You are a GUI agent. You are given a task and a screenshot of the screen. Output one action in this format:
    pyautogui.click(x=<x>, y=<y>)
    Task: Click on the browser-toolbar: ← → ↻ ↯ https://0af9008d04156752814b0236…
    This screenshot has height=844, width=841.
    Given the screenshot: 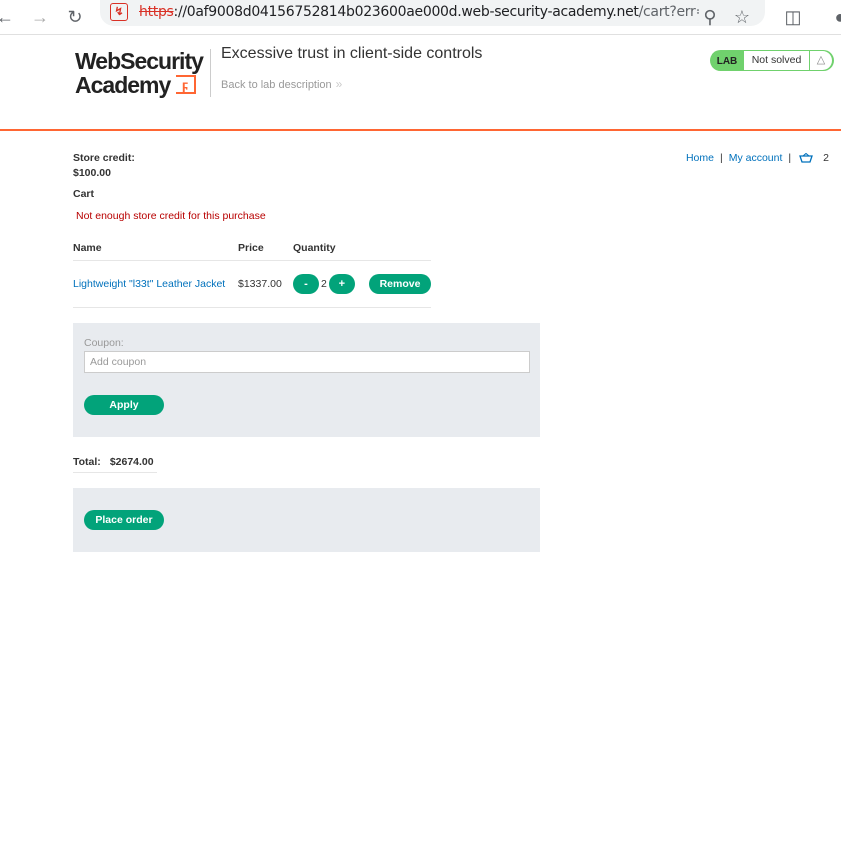 What is the action you would take?
    pyautogui.click(x=420, y=17)
    